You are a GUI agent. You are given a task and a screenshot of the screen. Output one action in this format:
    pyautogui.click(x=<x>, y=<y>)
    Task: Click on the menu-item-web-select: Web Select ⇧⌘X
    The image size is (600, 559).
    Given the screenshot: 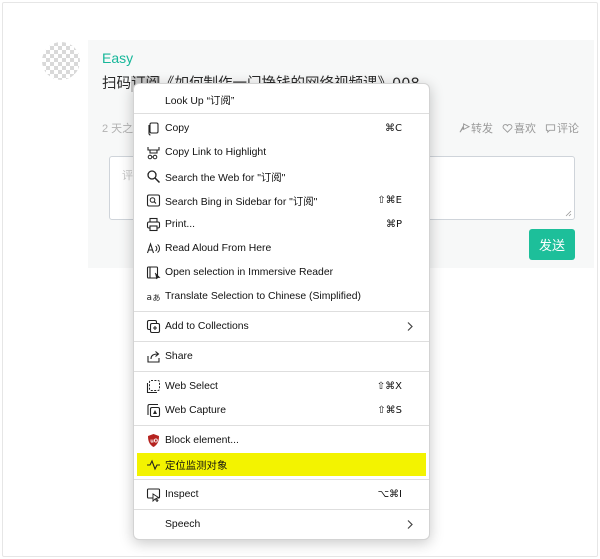 What is the action you would take?
    pyautogui.click(x=281, y=386)
    